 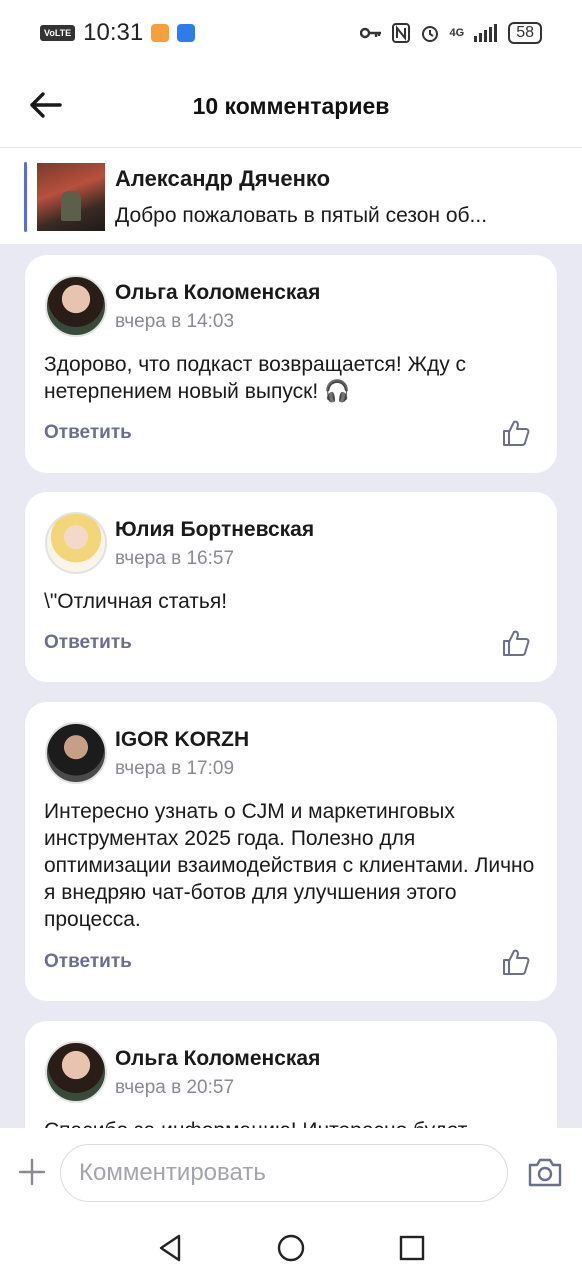 I want to click on nfc-icon, so click(x=400, y=33).